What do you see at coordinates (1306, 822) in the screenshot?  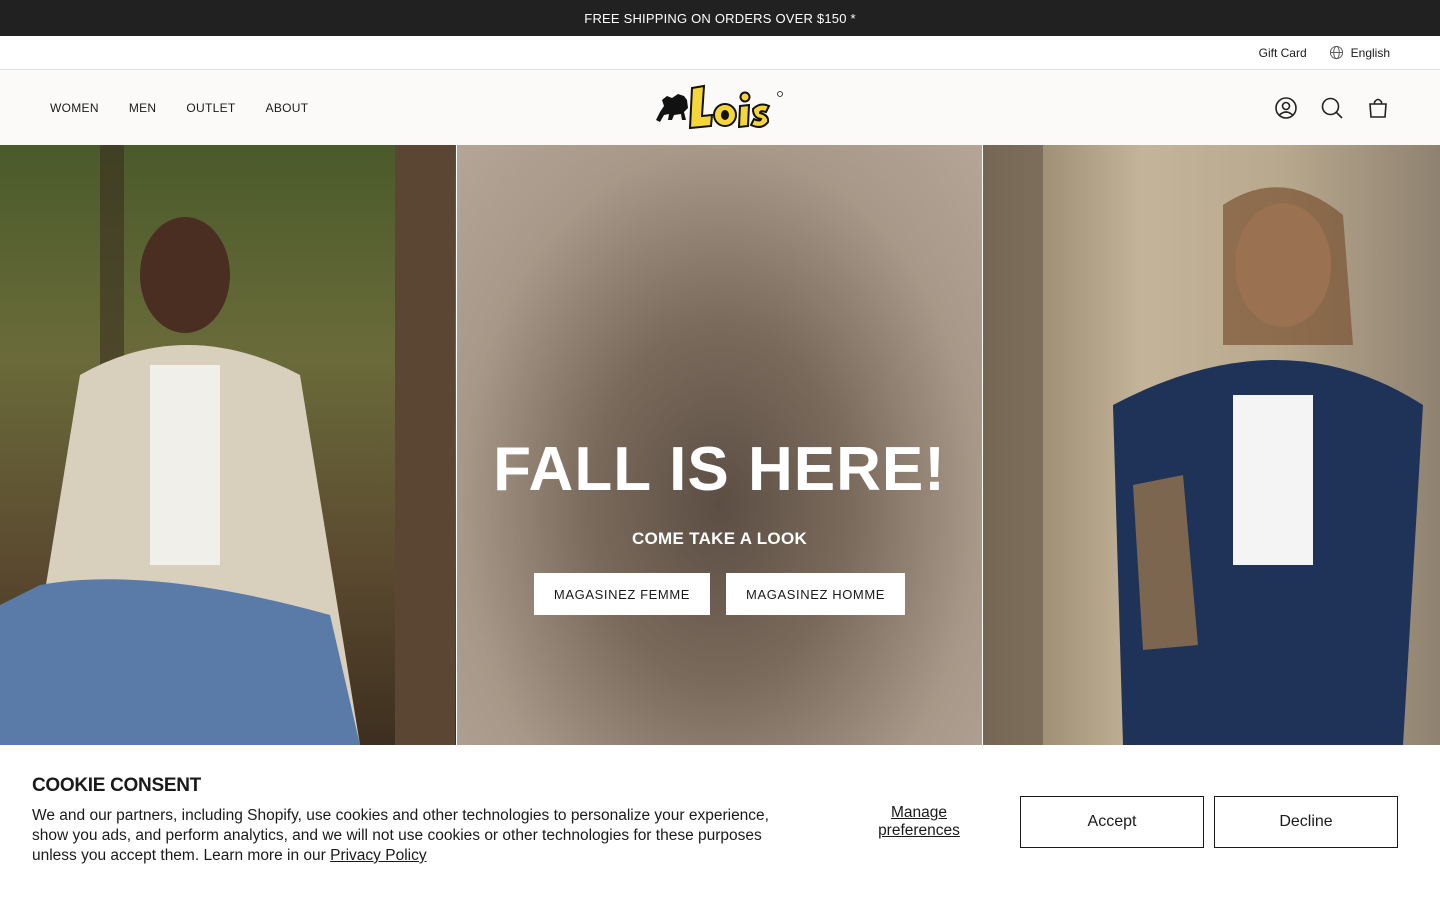 I see `decline-button: Decline` at bounding box center [1306, 822].